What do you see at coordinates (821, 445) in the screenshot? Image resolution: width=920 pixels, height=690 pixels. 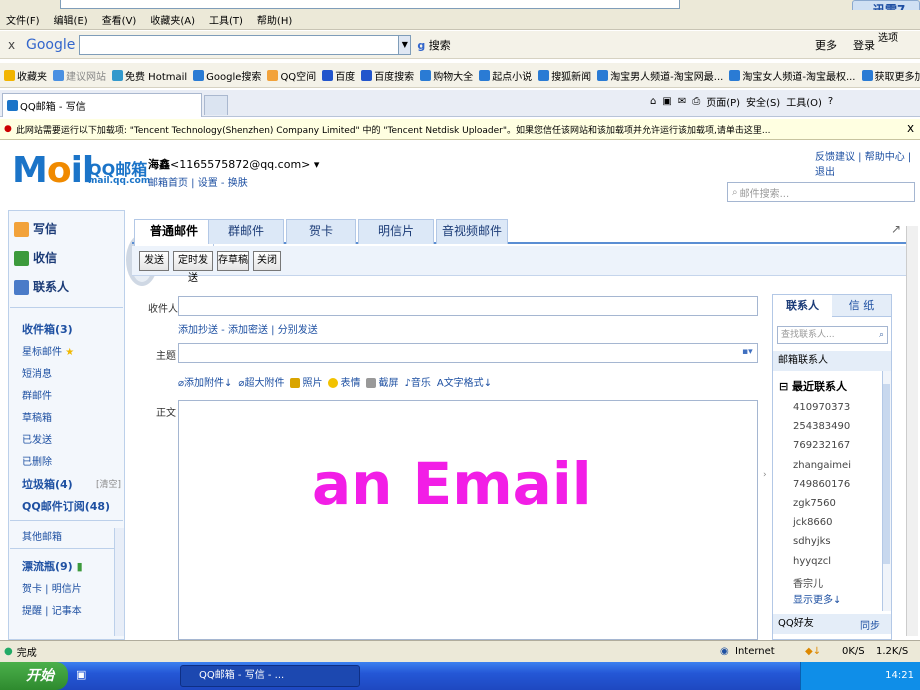 I see `contact-item: 769232167` at bounding box center [821, 445].